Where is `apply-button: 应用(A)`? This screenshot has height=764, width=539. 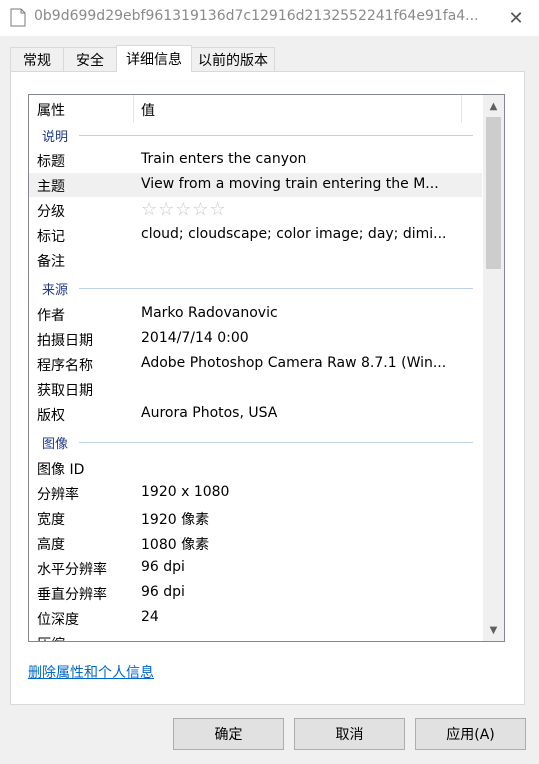 apply-button: 应用(A) is located at coordinates (470, 734).